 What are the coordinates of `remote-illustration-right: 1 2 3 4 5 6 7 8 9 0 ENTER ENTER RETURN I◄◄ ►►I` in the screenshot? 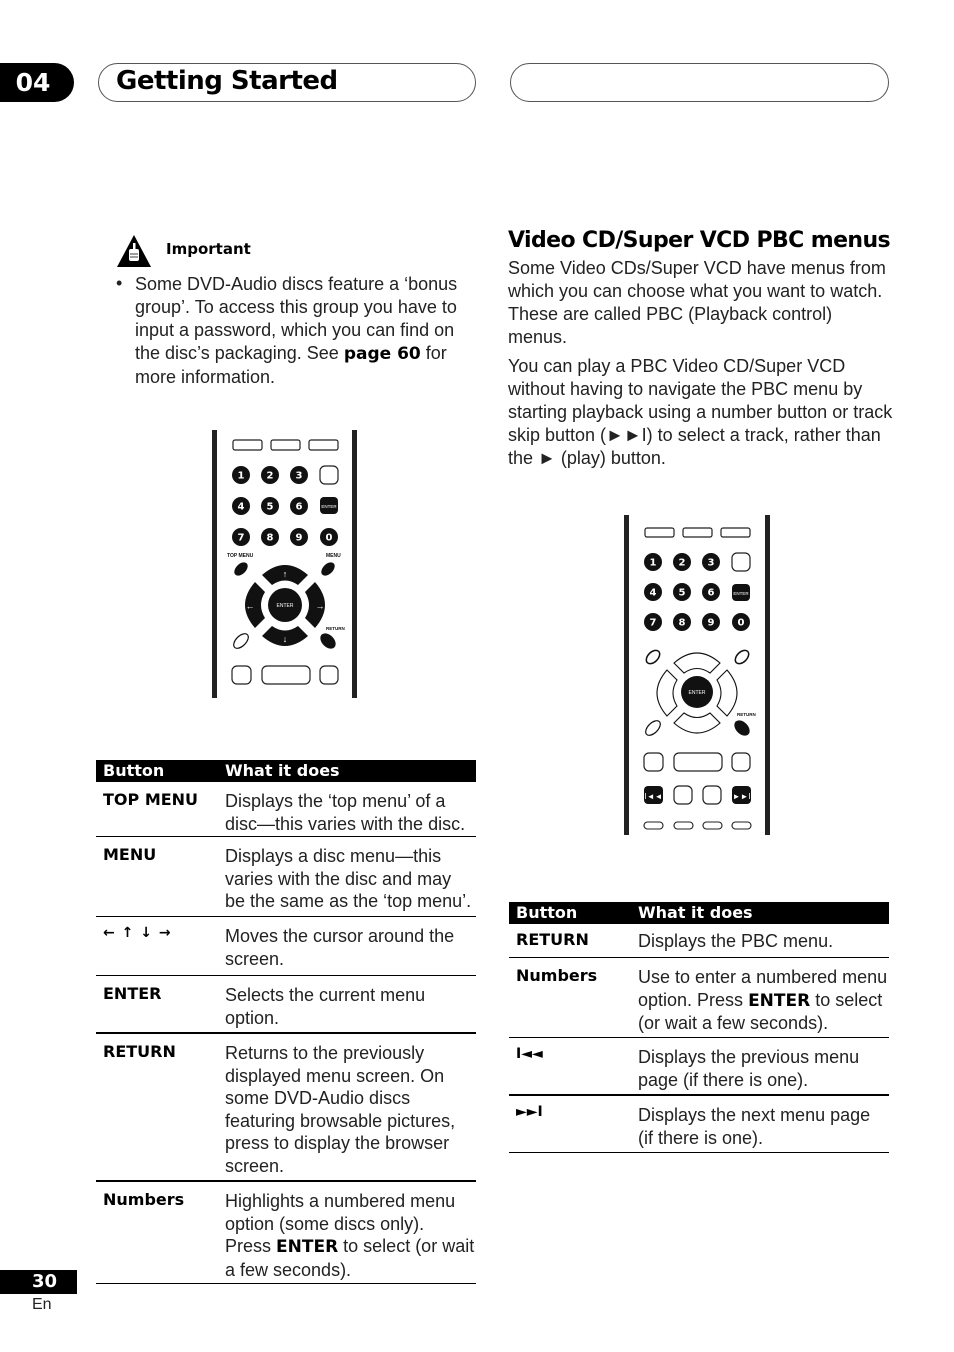 It's located at (698, 675).